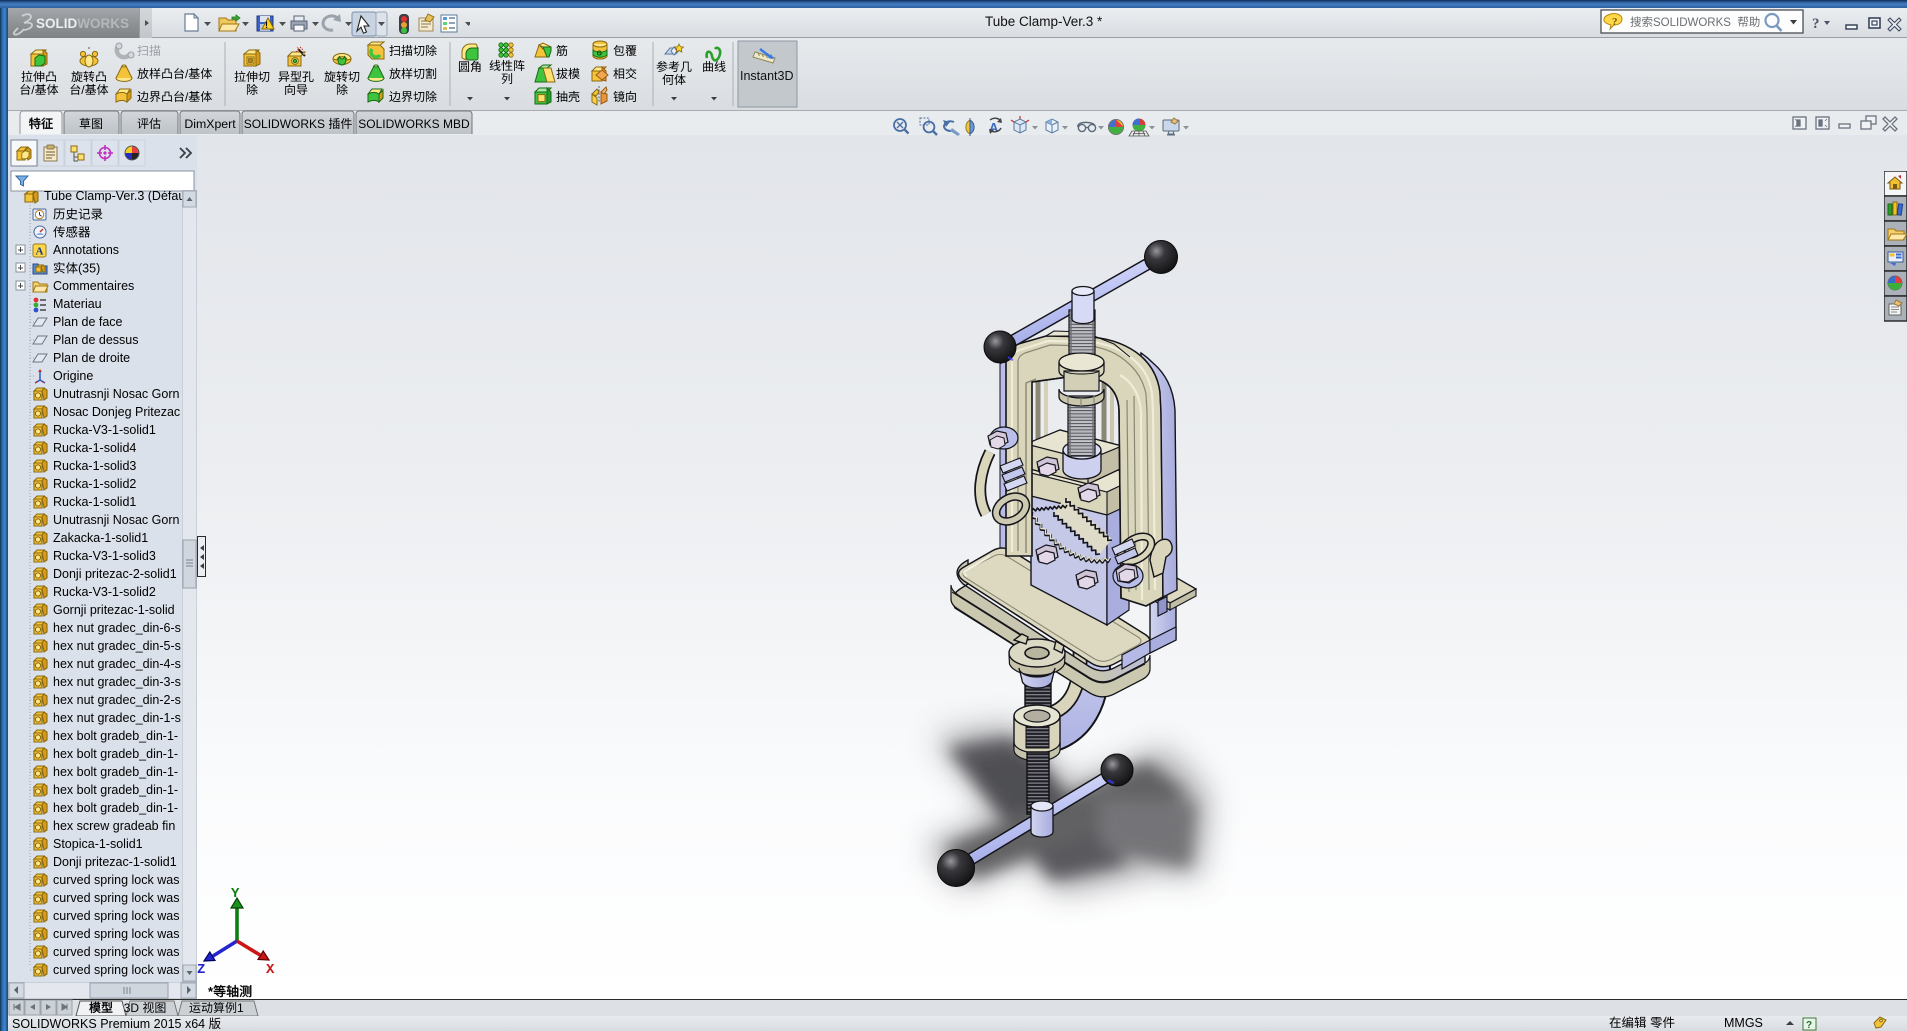 This screenshot has height=1031, width=1907. What do you see at coordinates (94, 502) in the screenshot?
I see `svg-text: Rucka-1-solid1` at bounding box center [94, 502].